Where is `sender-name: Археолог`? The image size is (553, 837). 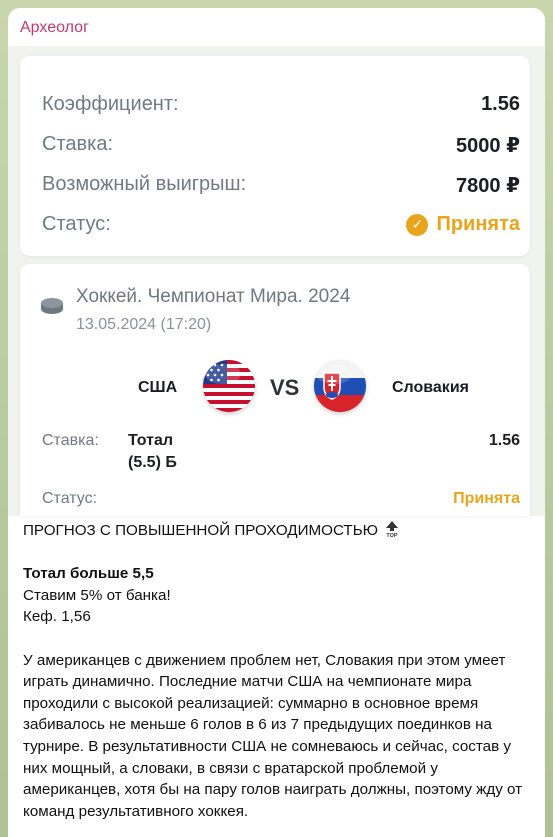 sender-name: Археолог is located at coordinates (54, 28).